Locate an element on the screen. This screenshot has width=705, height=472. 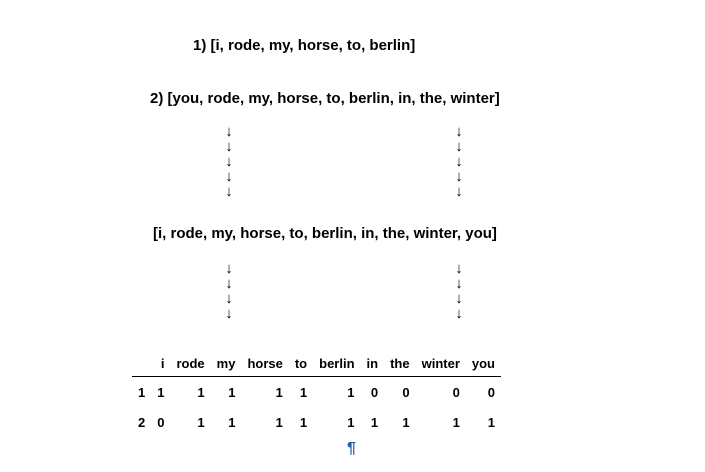
down-arrows-left-upper: ↓ ↓ ↓ ↓ ↓ is located at coordinates (229, 161).